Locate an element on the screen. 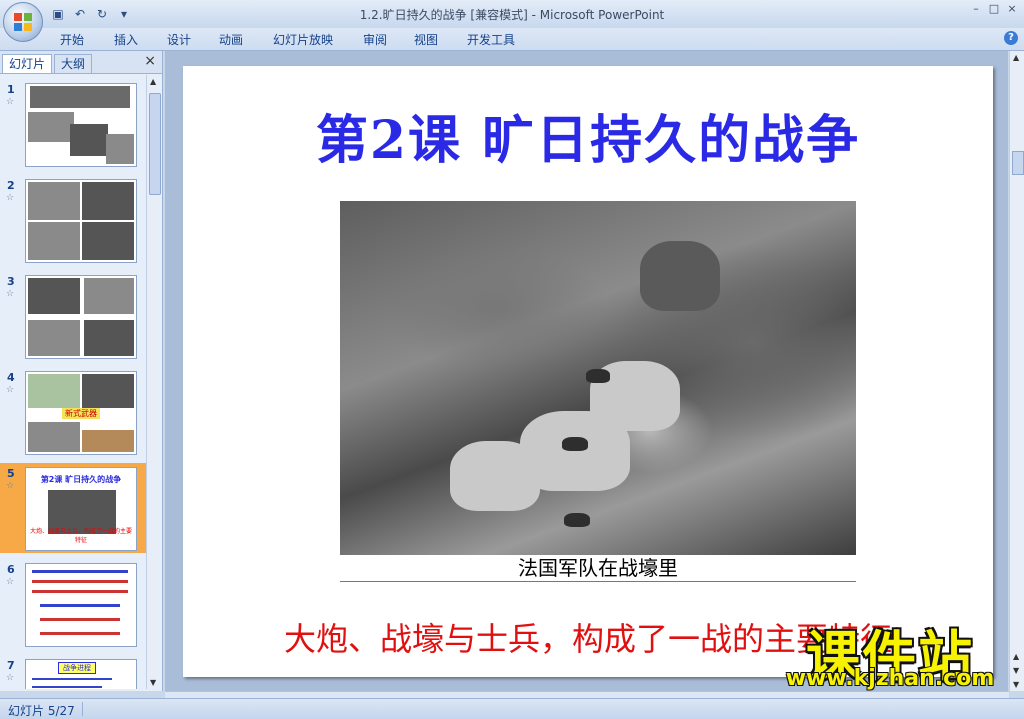 The width and height of the screenshot is (1024, 719). tab-developer: 开发工具 is located at coordinates (491, 39).